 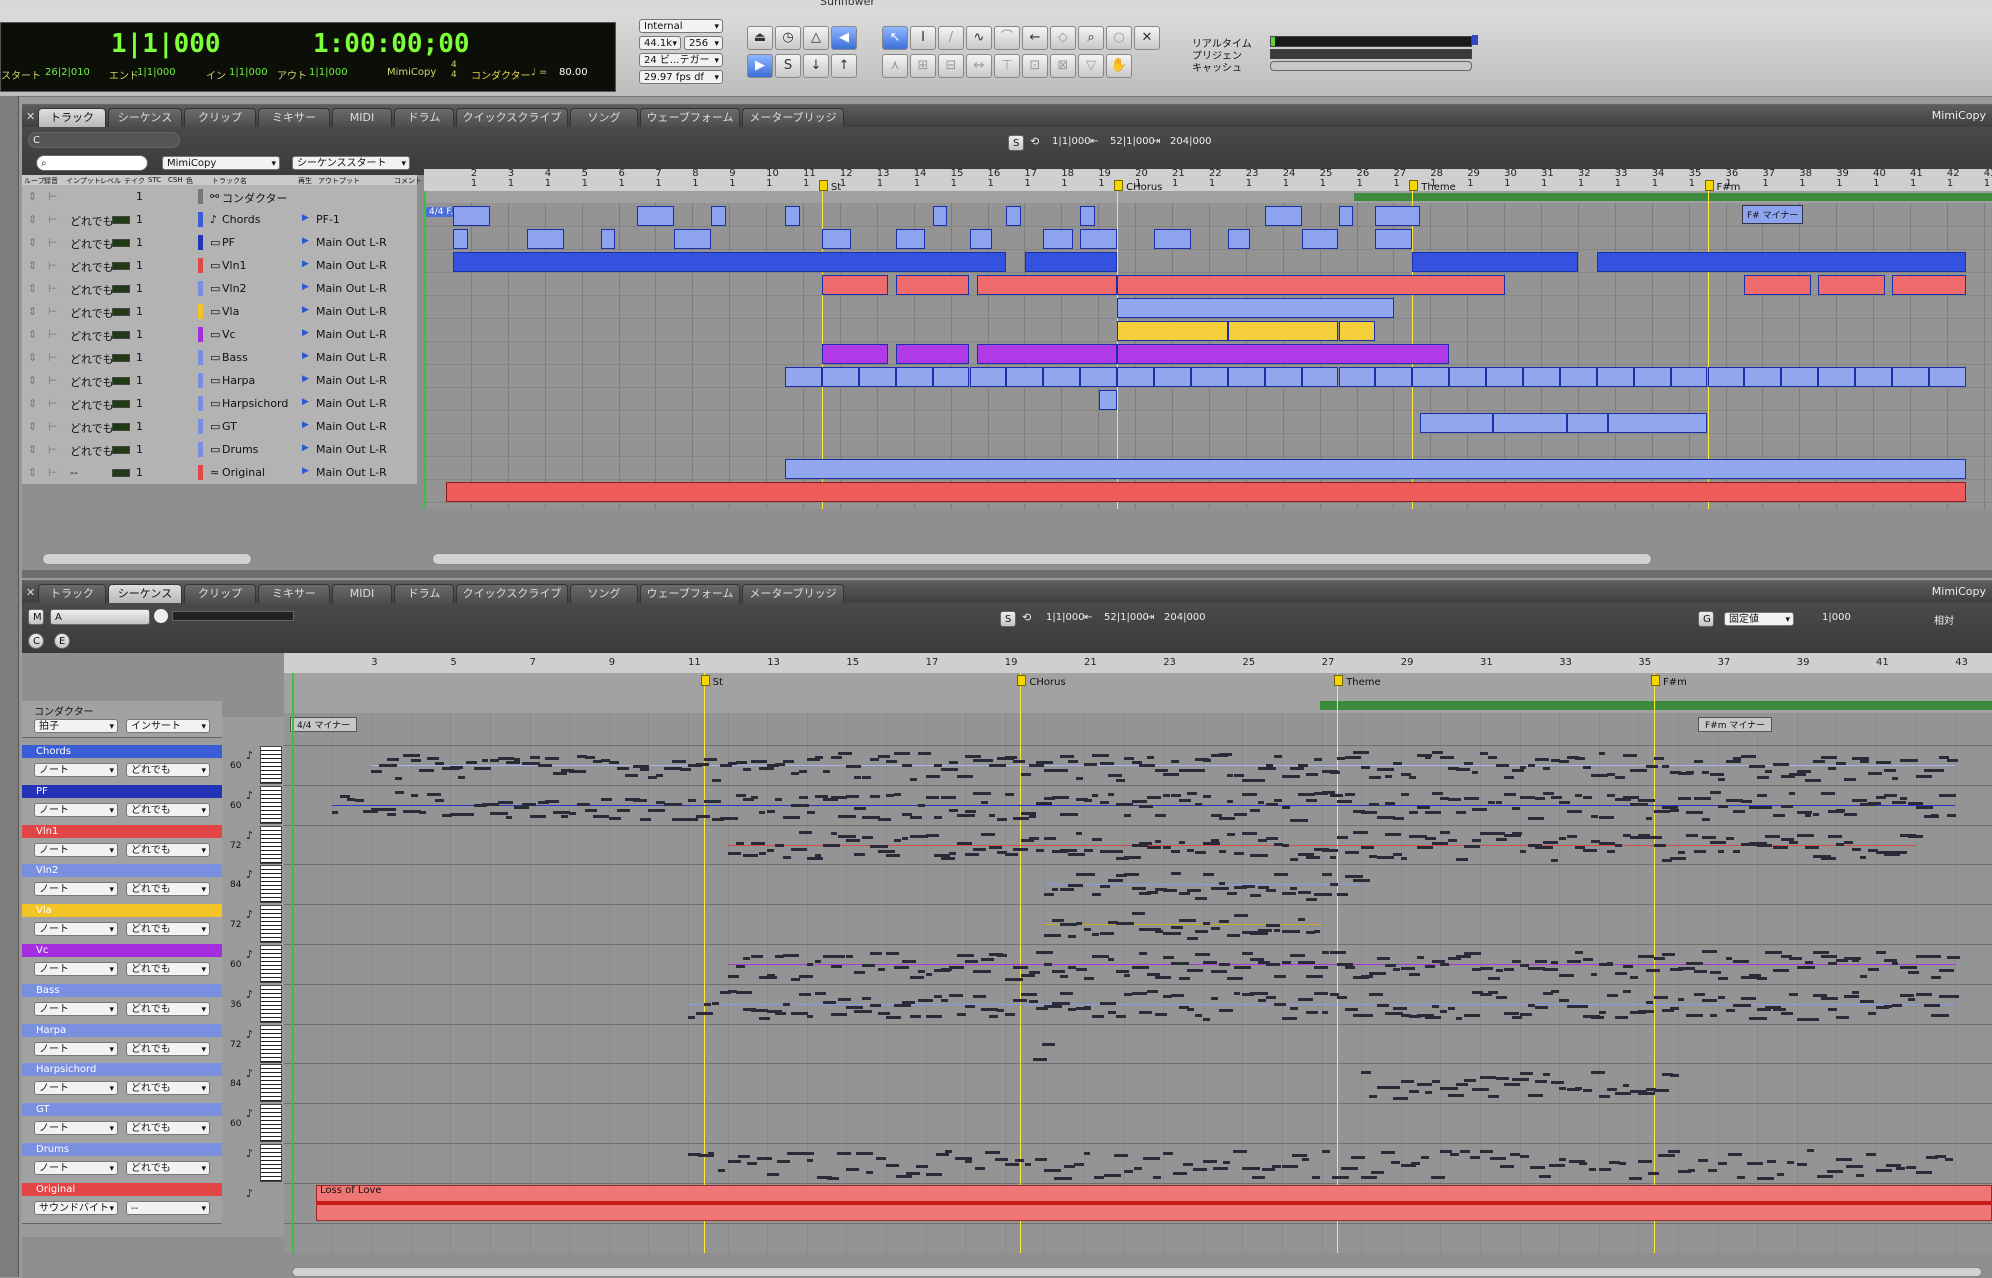 What do you see at coordinates (32, 288) in the screenshot?
I see `loop-toggle-icon: ⇕` at bounding box center [32, 288].